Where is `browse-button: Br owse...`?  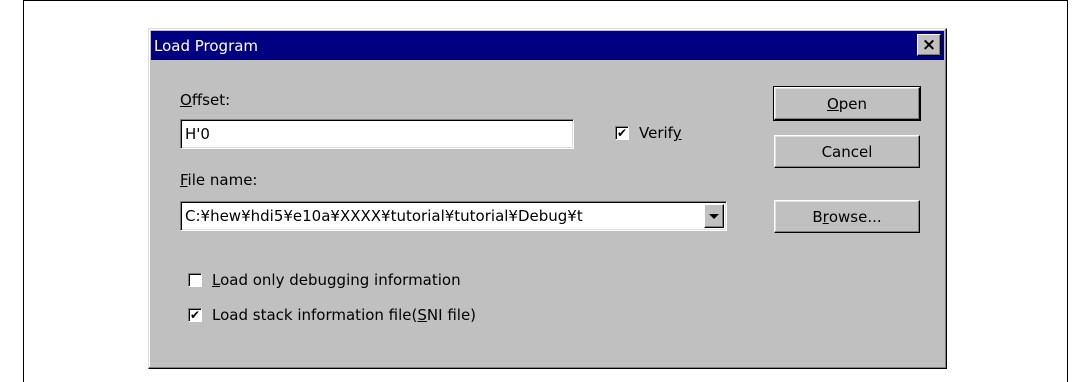
browse-button: Br owse... is located at coordinates (847, 216).